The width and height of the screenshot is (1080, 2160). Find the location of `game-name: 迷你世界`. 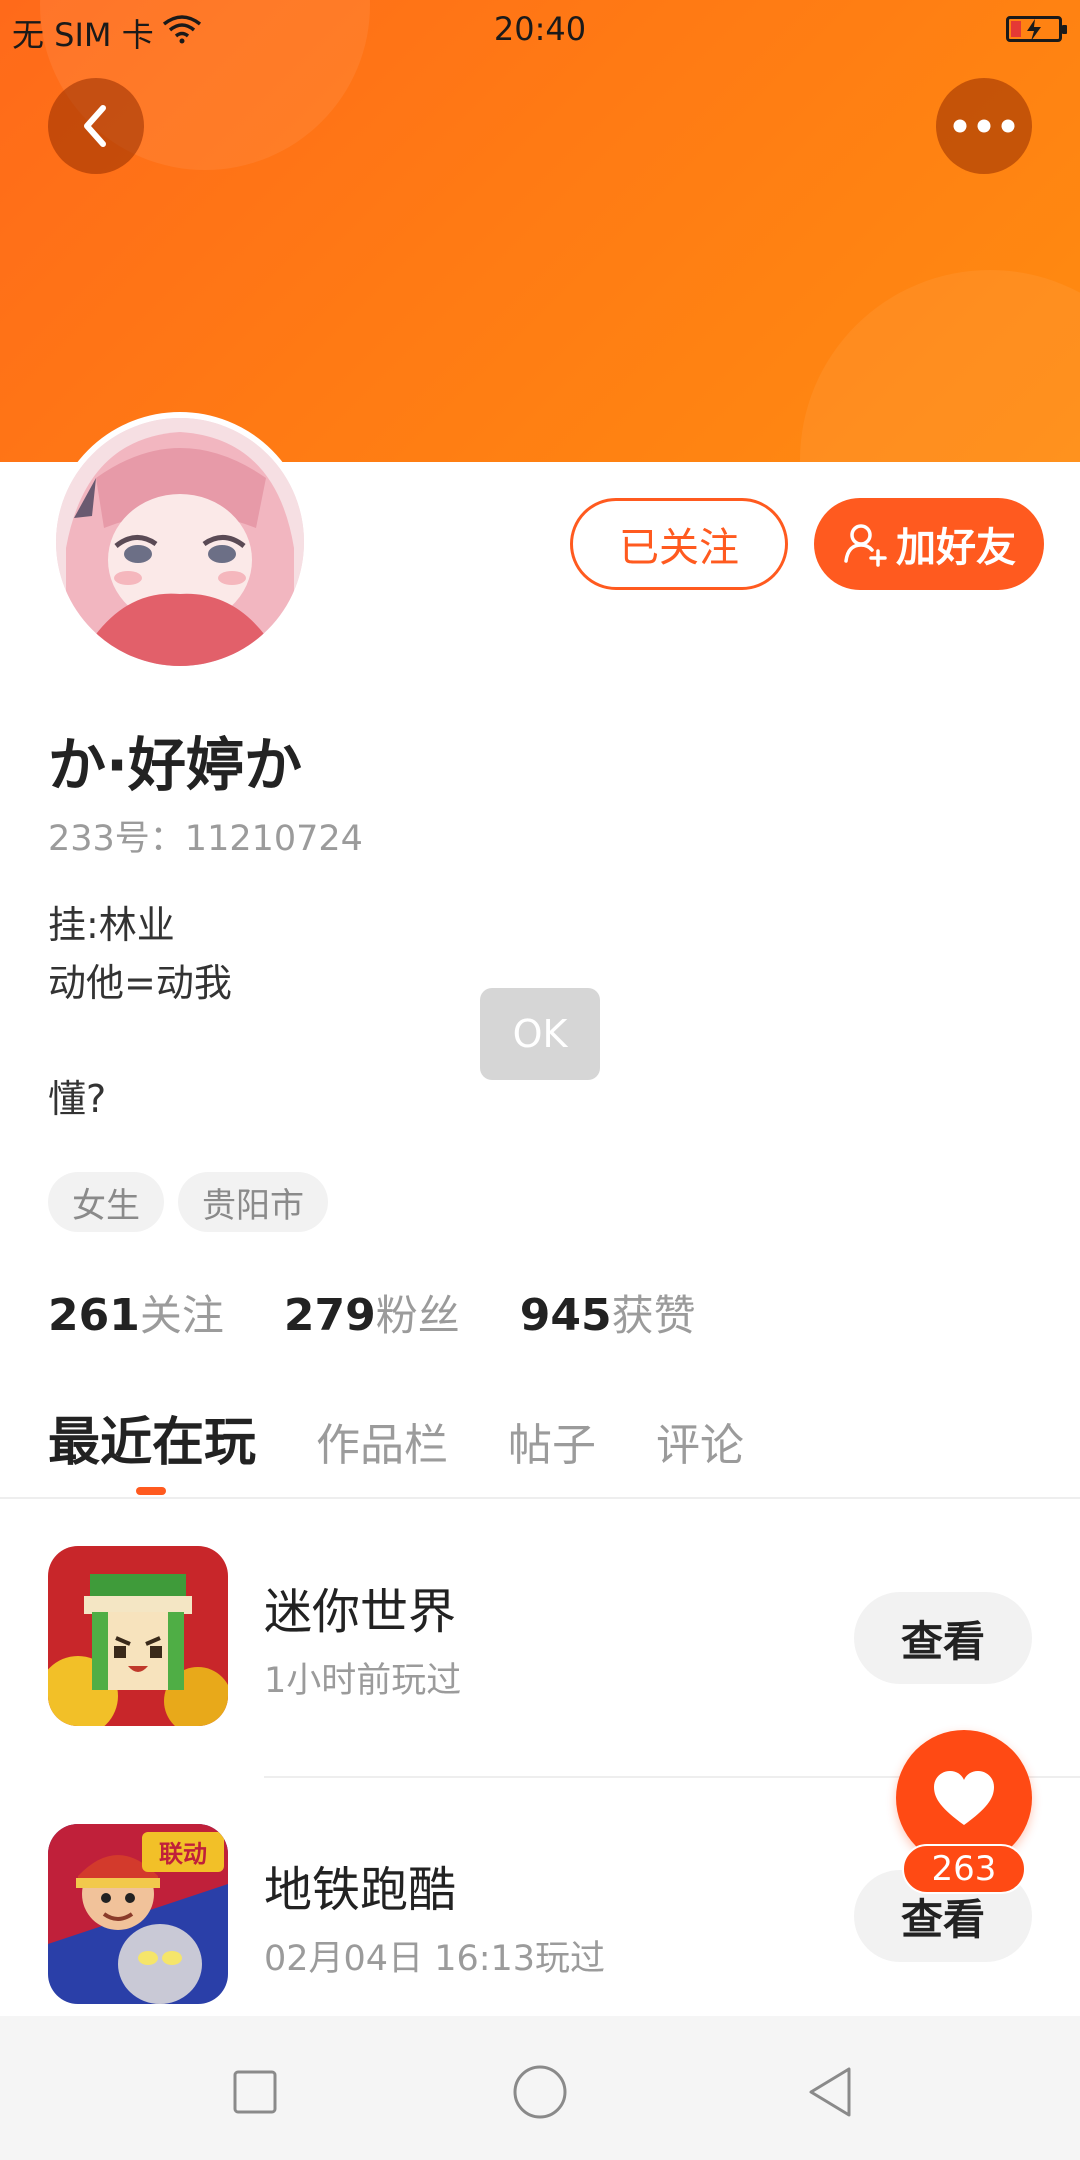

game-name: 迷你世界 is located at coordinates (360, 1612).